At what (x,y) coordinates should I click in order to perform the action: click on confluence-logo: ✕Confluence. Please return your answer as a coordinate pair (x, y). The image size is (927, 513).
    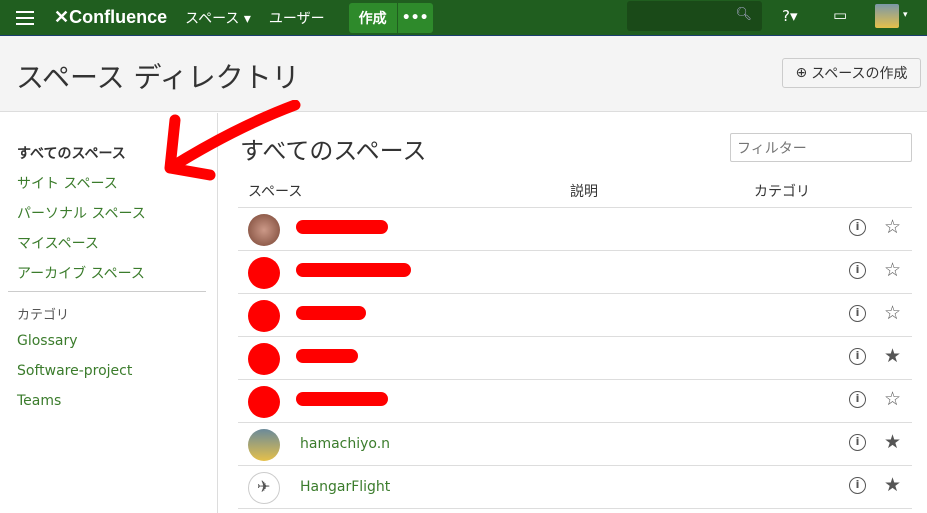
    Looking at the image, I should click on (110, 17).